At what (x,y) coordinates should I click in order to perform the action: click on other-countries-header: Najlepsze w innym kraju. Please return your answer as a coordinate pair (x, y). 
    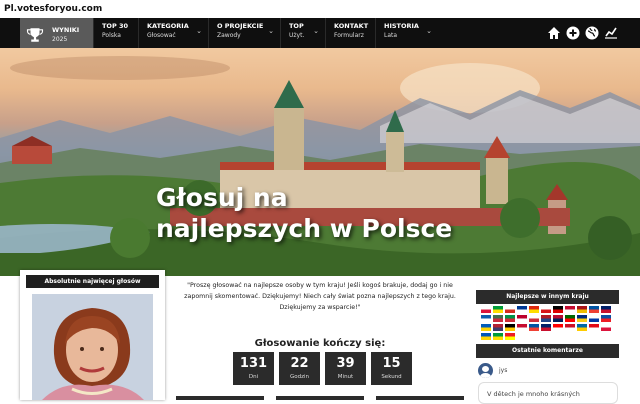
    Looking at the image, I should click on (547, 297).